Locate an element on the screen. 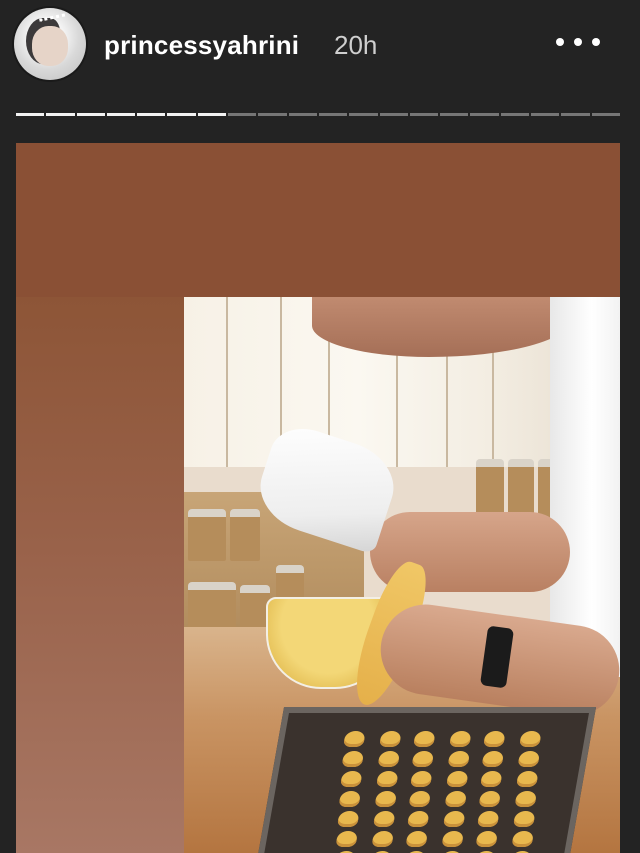 Image resolution: width=640 pixels, height=853 pixels. window-blind is located at coordinates (227, 382).